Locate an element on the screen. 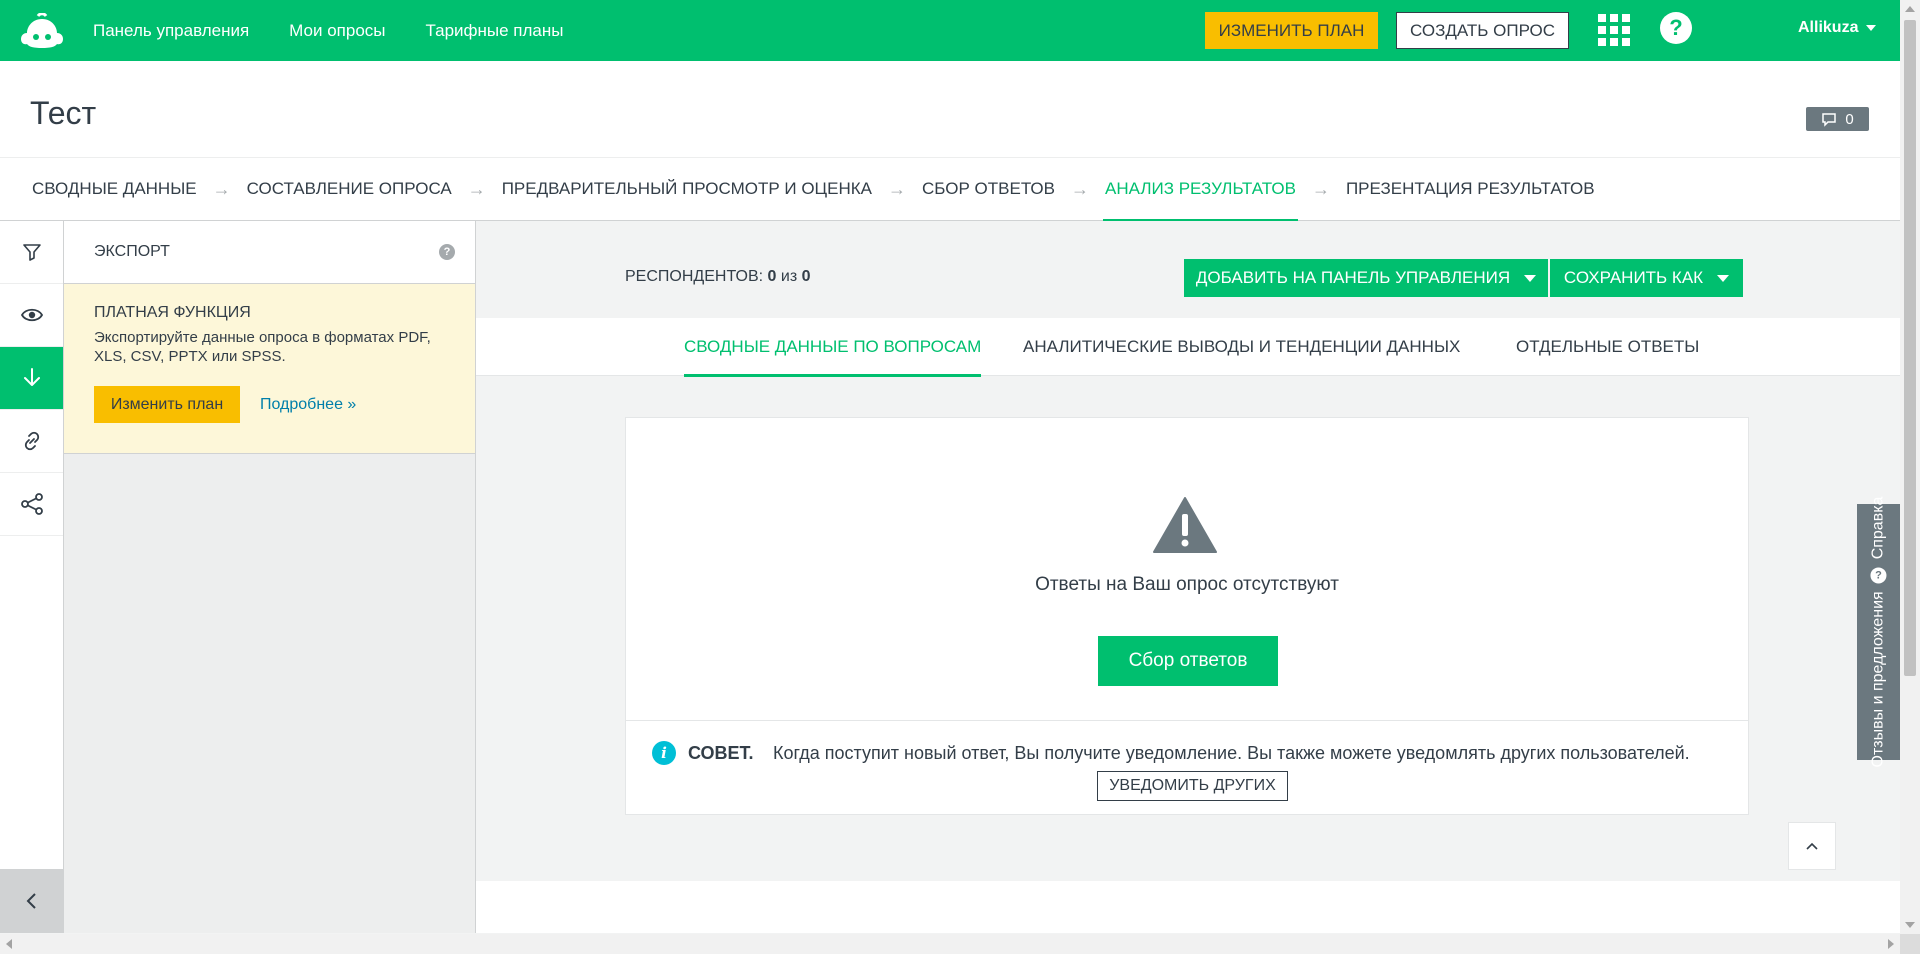  feedback-label: Отзывы и предложения is located at coordinates (1878, 679).